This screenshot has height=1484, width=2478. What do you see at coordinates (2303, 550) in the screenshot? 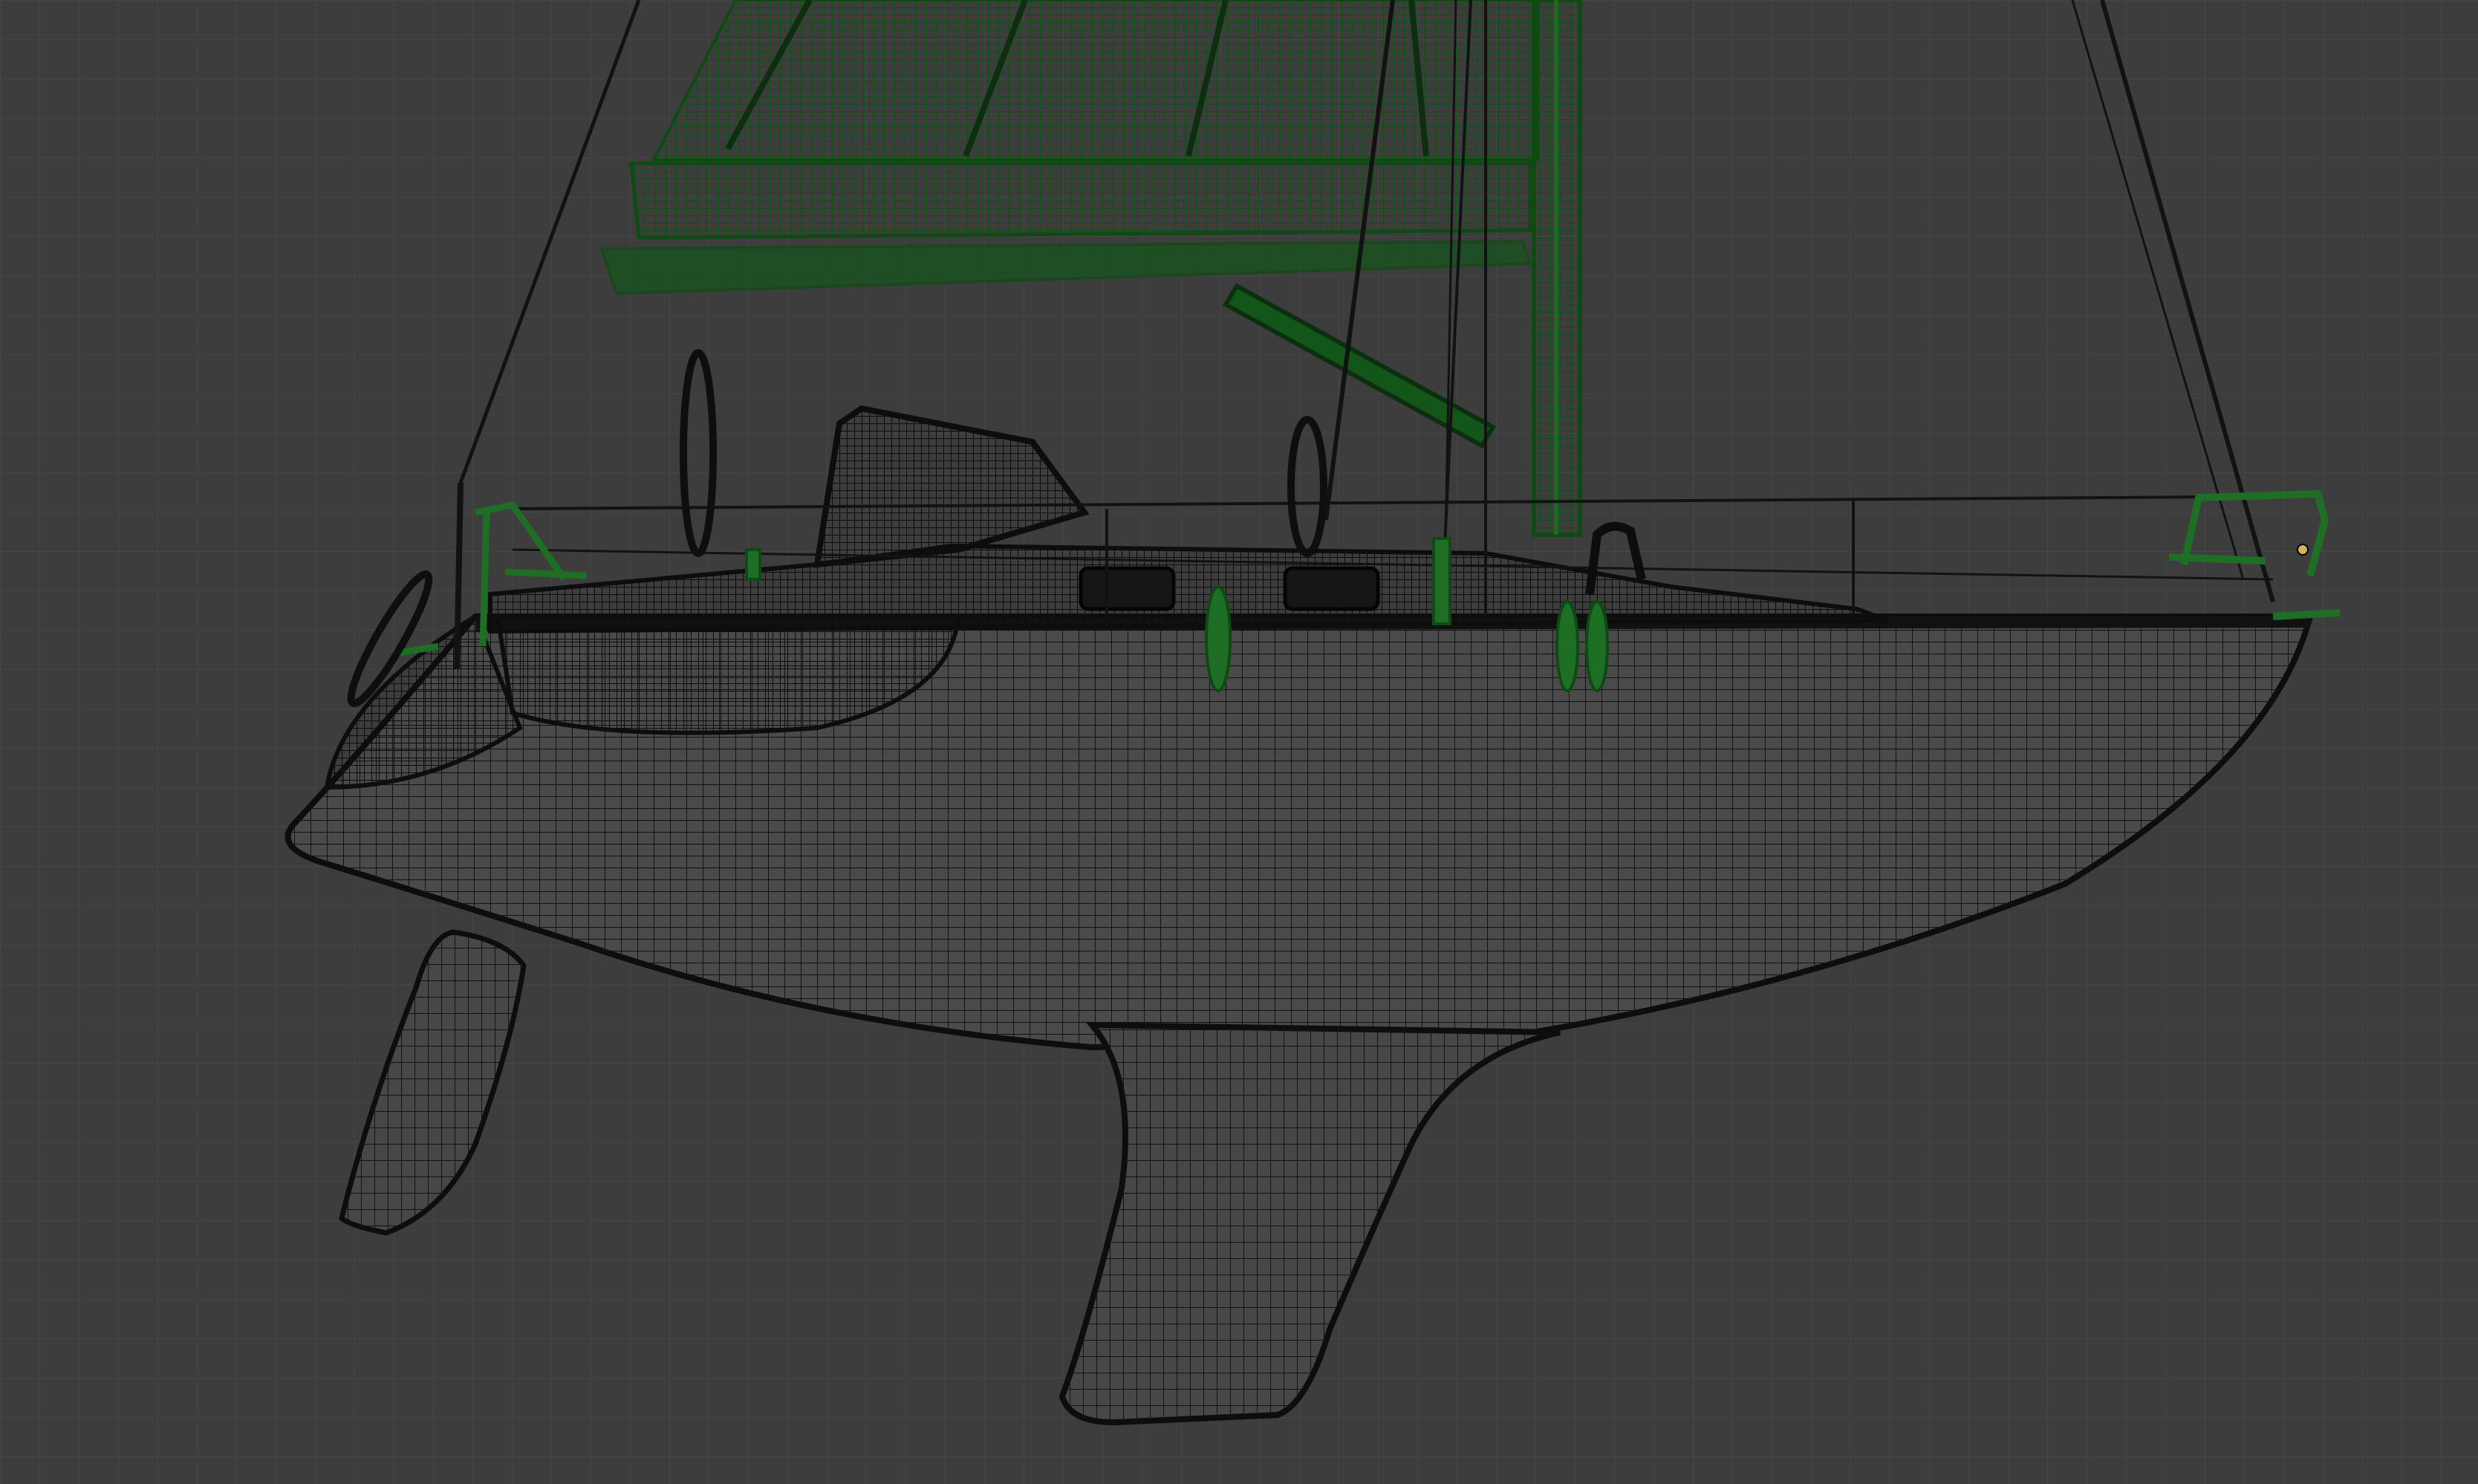
I see `active-vertex` at bounding box center [2303, 550].